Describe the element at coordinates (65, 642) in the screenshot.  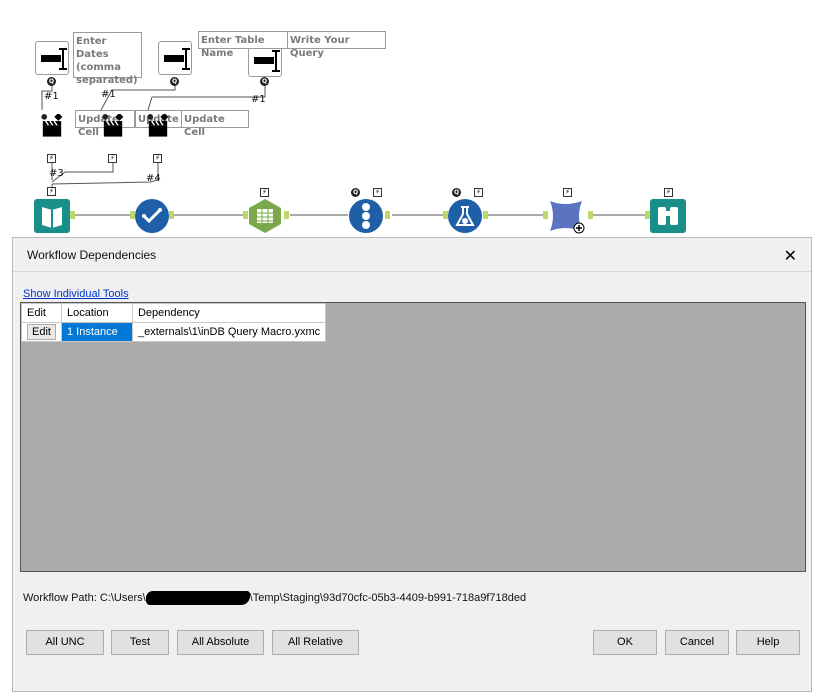
I see `all-unc-button: All UNC` at that location.